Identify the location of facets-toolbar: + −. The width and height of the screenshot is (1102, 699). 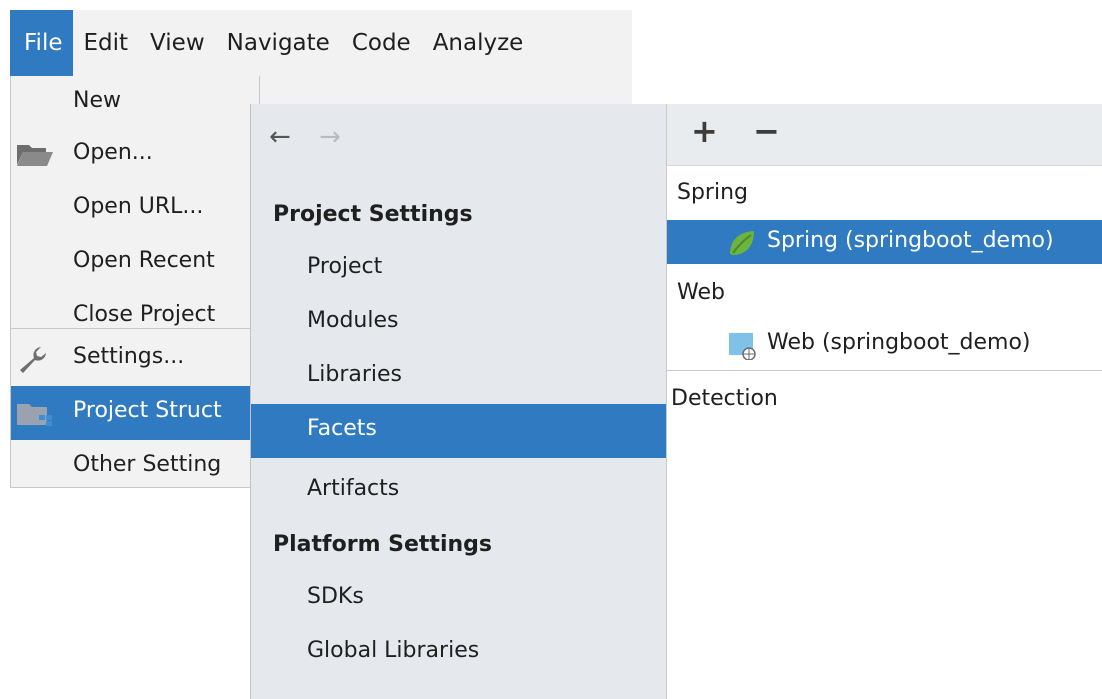
(884, 135).